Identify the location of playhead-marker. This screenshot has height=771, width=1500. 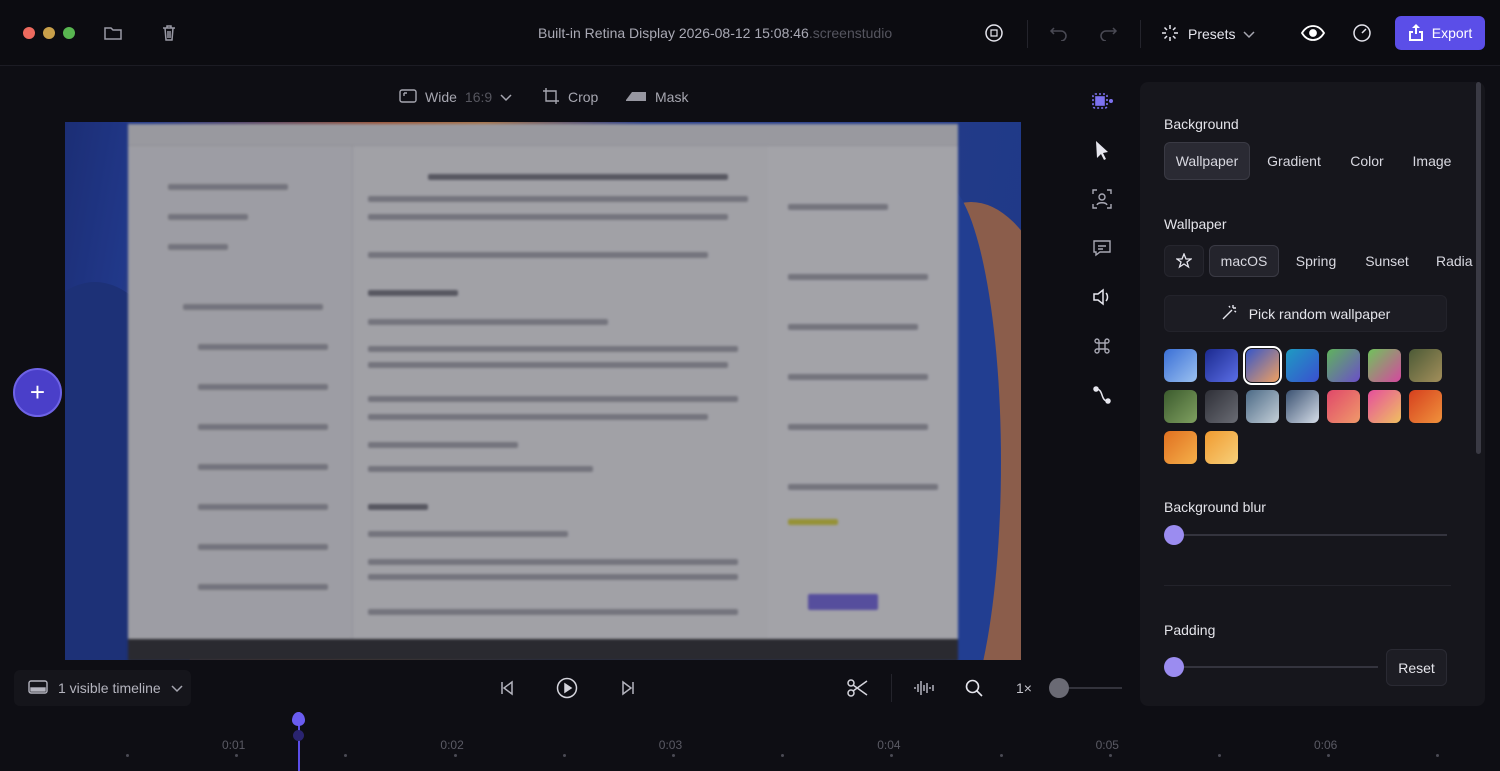
(298, 735).